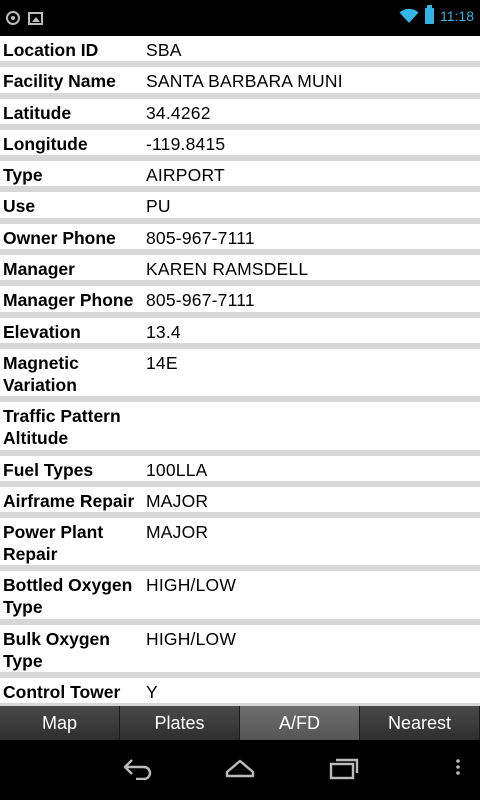 The image size is (480, 800). What do you see at coordinates (240, 692) in the screenshot?
I see `row-control-tower: Control Tower Y` at bounding box center [240, 692].